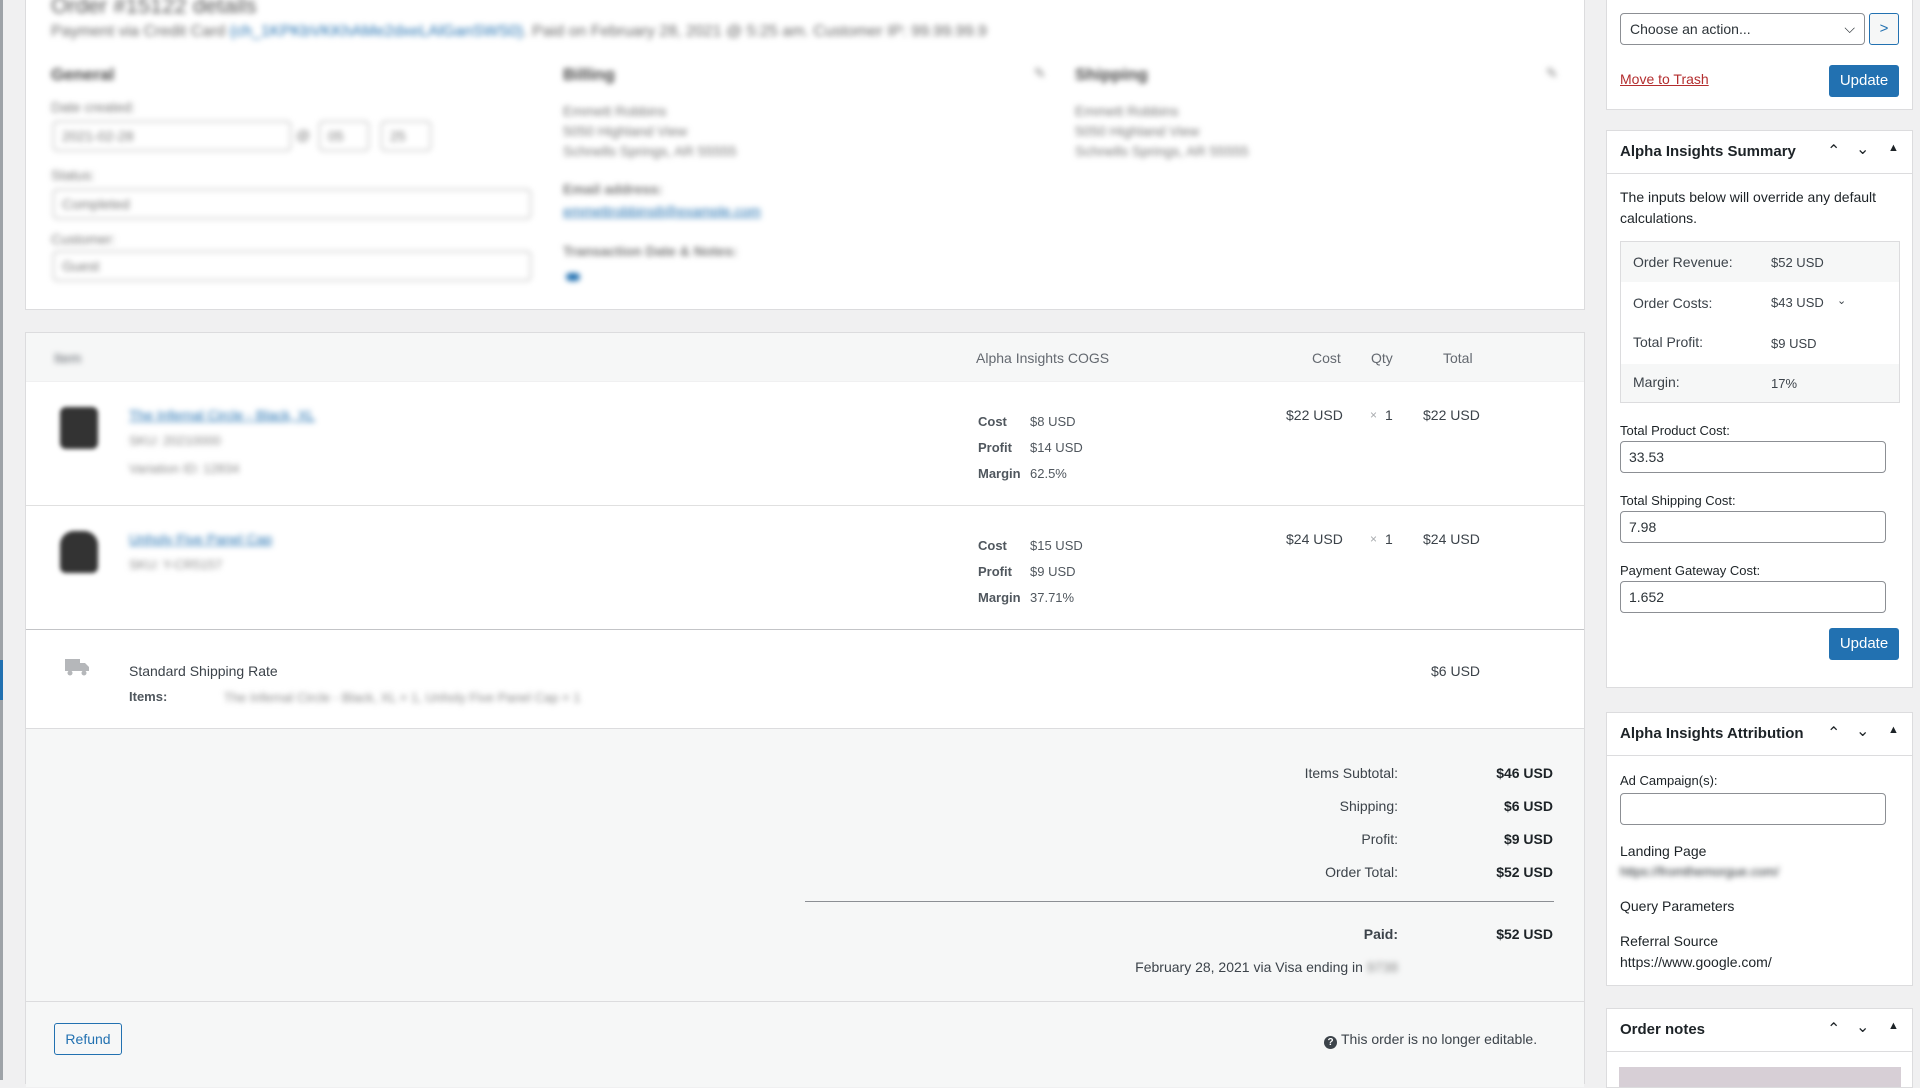 This screenshot has height=1088, width=1920. Describe the element at coordinates (1677, 906) in the screenshot. I see `query-parameters-label: Query Parameters` at that location.